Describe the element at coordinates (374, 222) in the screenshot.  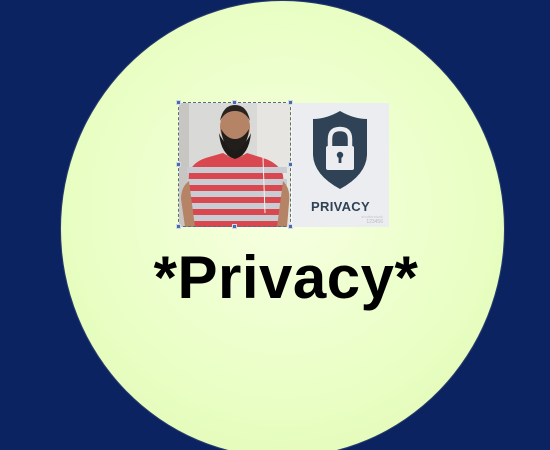
I see `watermark-id: 123456` at that location.